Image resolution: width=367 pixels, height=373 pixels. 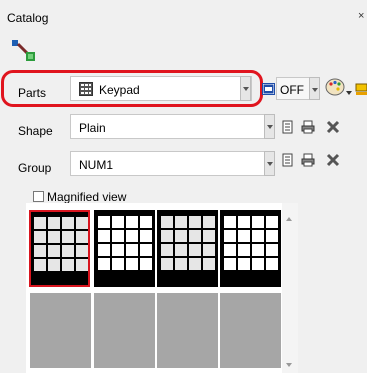 What do you see at coordinates (92, 128) in the screenshot?
I see `shape-value: Plain` at bounding box center [92, 128].